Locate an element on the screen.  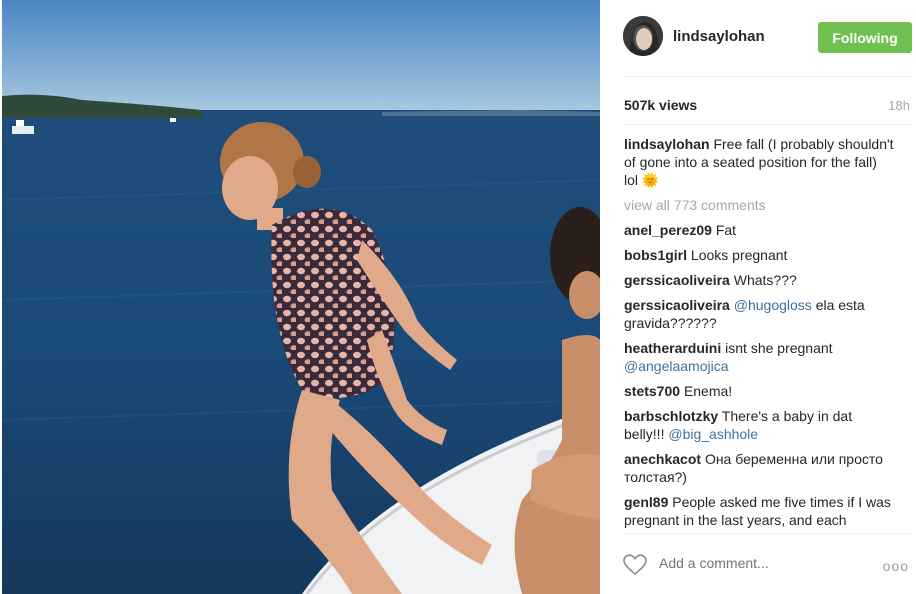
comment-text: Looks pregnant is located at coordinates (739, 255).